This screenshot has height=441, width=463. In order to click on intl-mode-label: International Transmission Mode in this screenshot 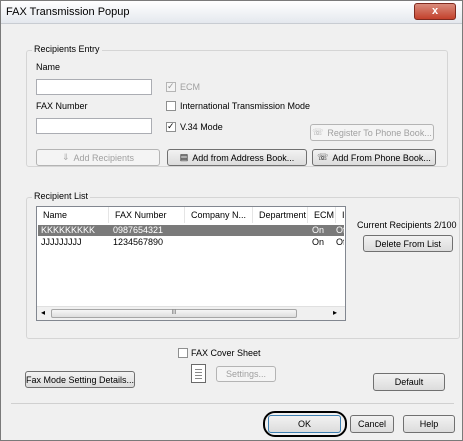, I will do `click(245, 106)`.